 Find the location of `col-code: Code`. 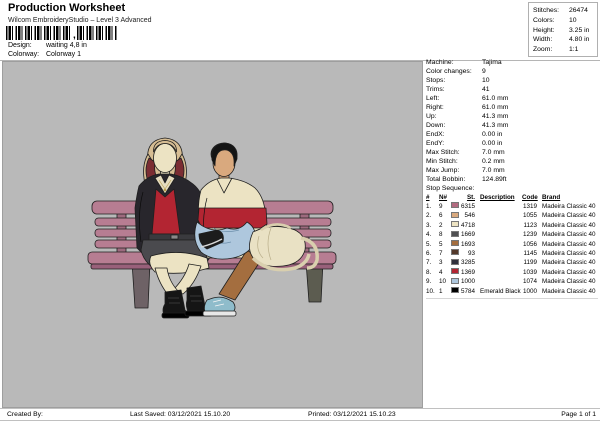

col-code: Code is located at coordinates (530, 197).